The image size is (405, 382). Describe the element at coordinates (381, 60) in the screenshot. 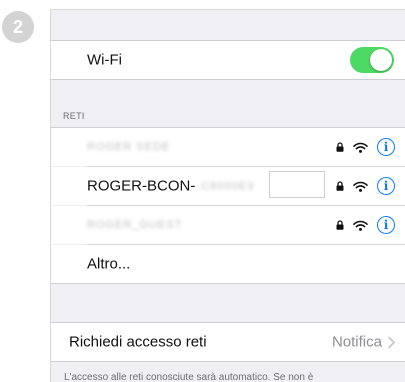

I see `toggle-knob` at that location.